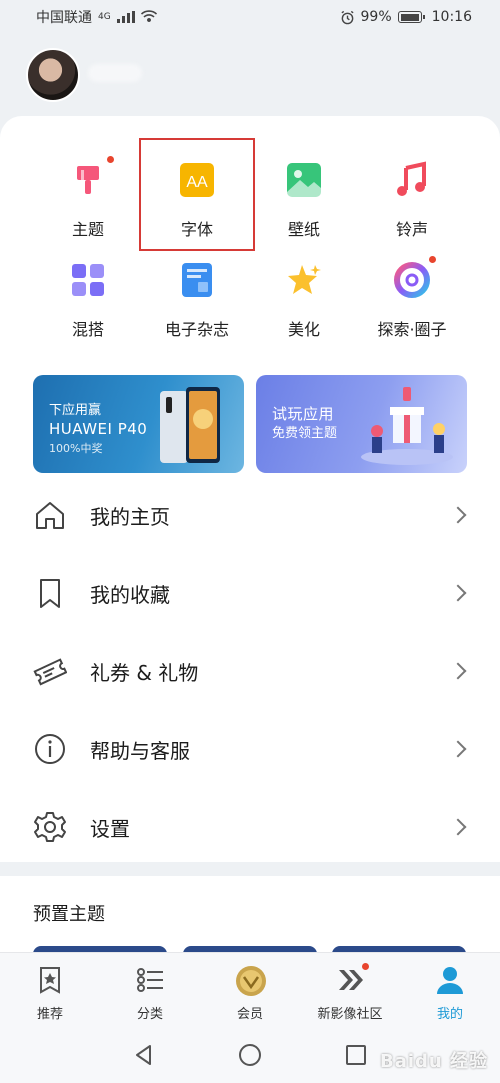 This screenshot has height=1083, width=500. I want to click on grid-item-theme: 主题, so click(88, 198).